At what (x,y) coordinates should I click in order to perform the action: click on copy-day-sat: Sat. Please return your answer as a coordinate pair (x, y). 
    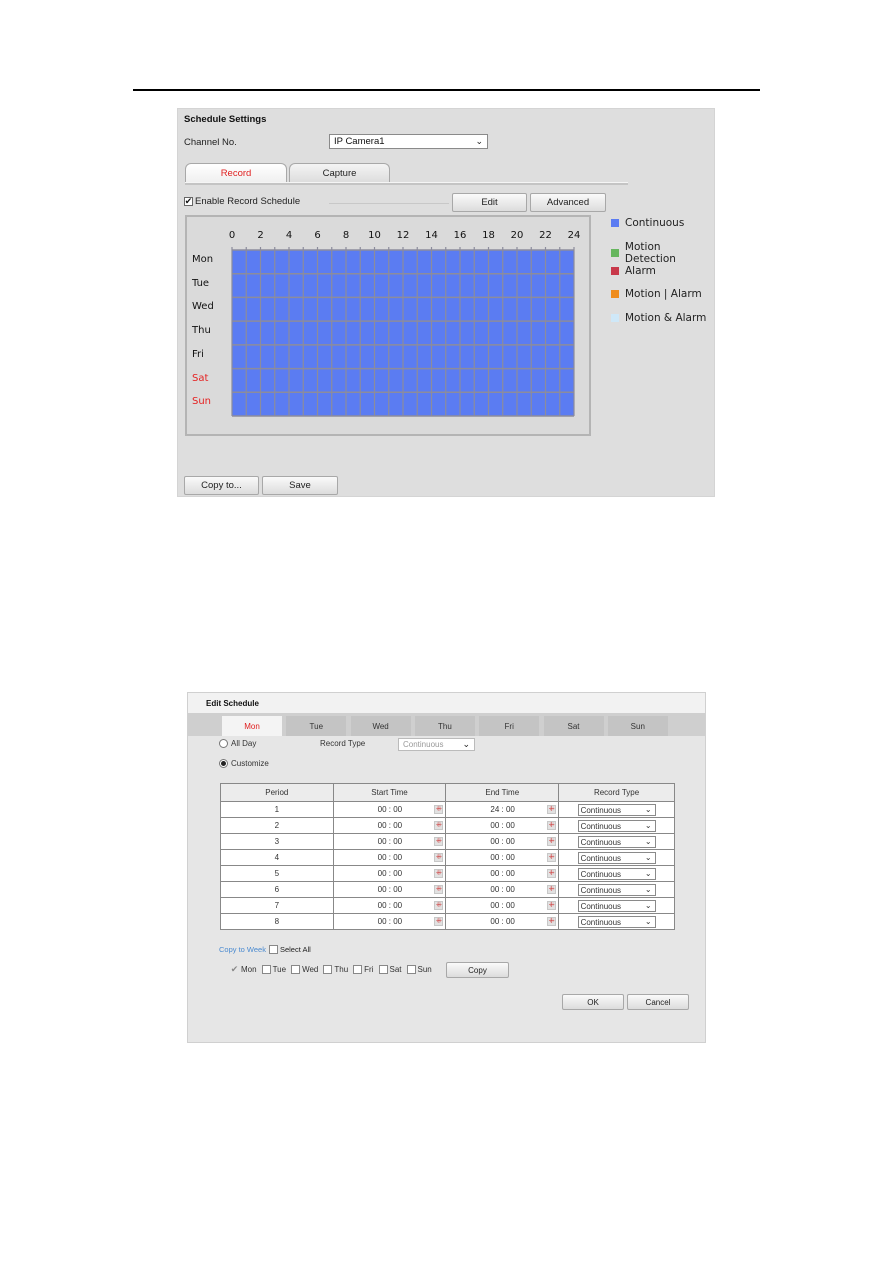
    Looking at the image, I should click on (390, 969).